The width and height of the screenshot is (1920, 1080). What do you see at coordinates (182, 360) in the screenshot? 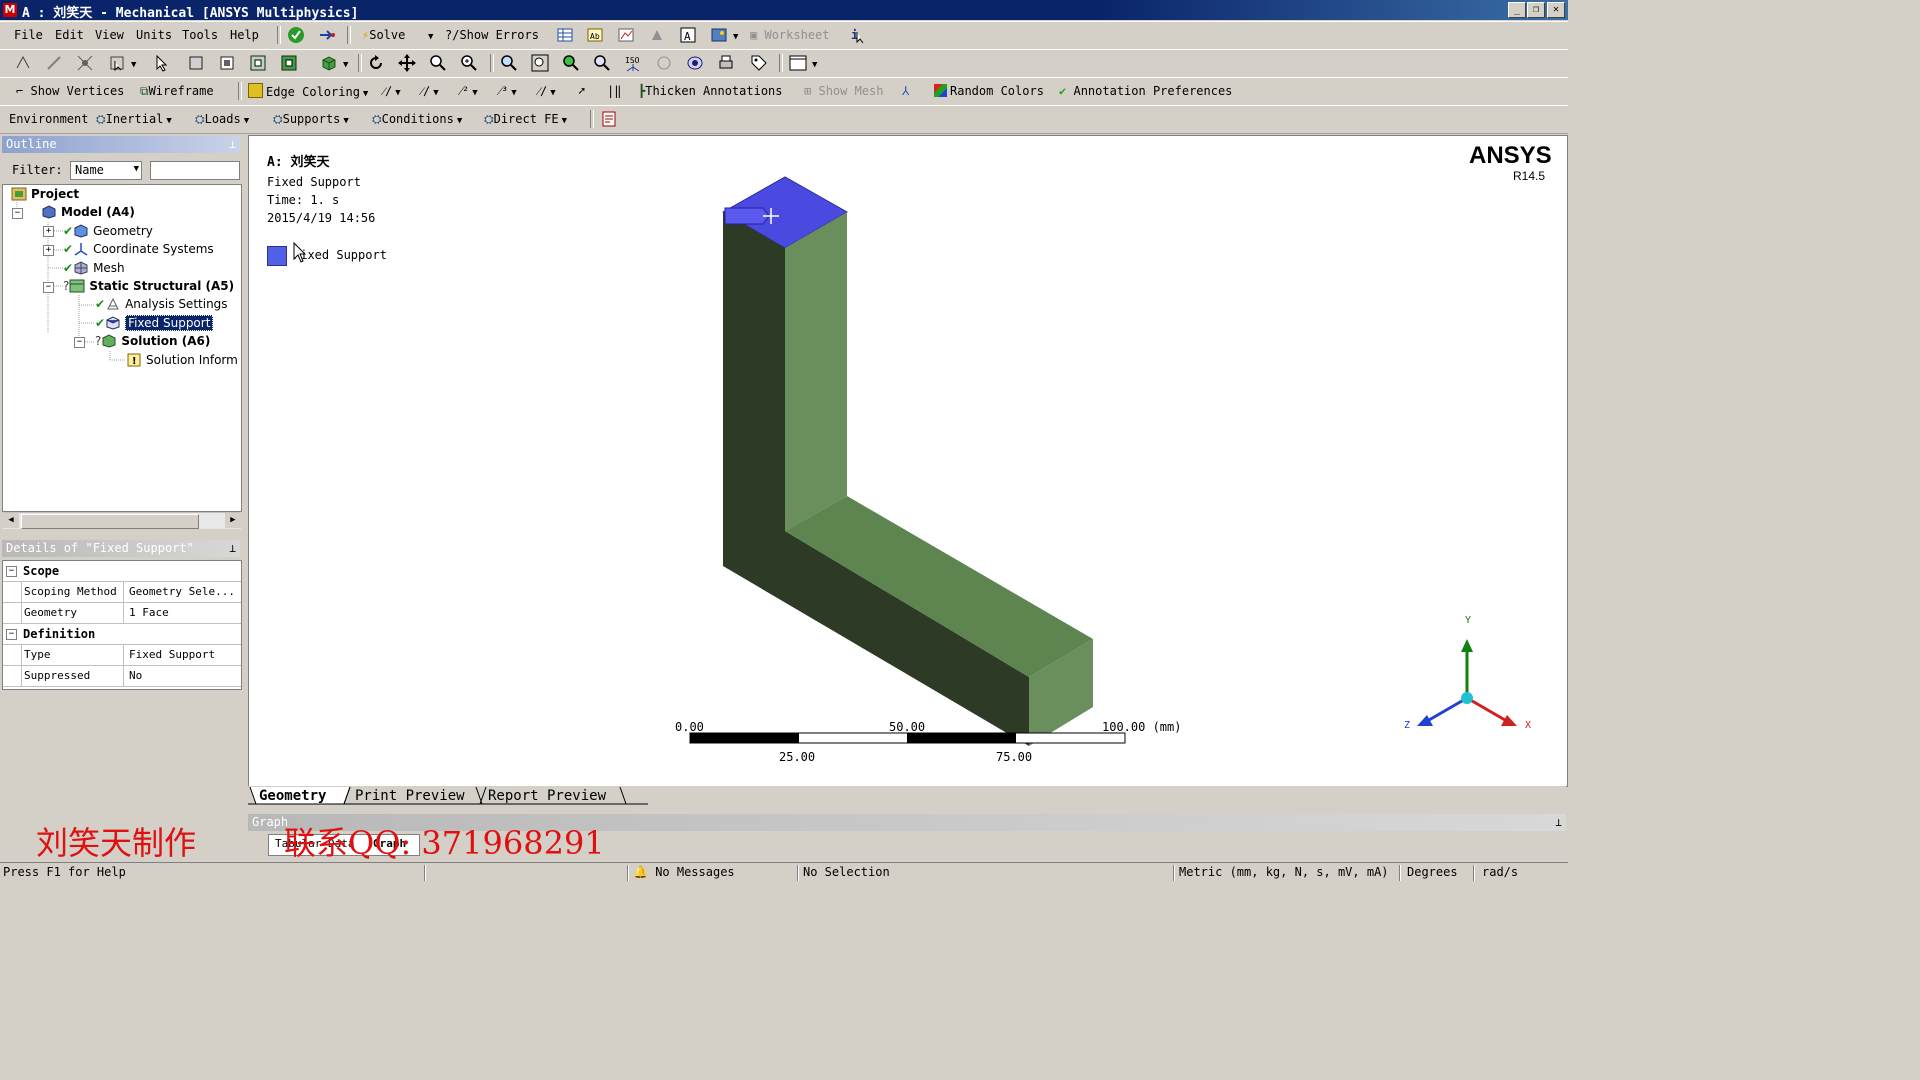
I see `tree-item-solution-information: ! Solution Inform` at bounding box center [182, 360].